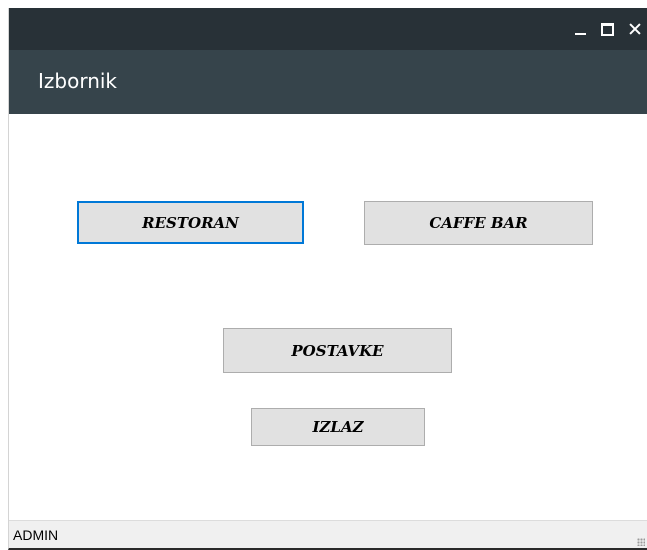  What do you see at coordinates (337, 350) in the screenshot?
I see `postavke-button: POSTAVKE` at bounding box center [337, 350].